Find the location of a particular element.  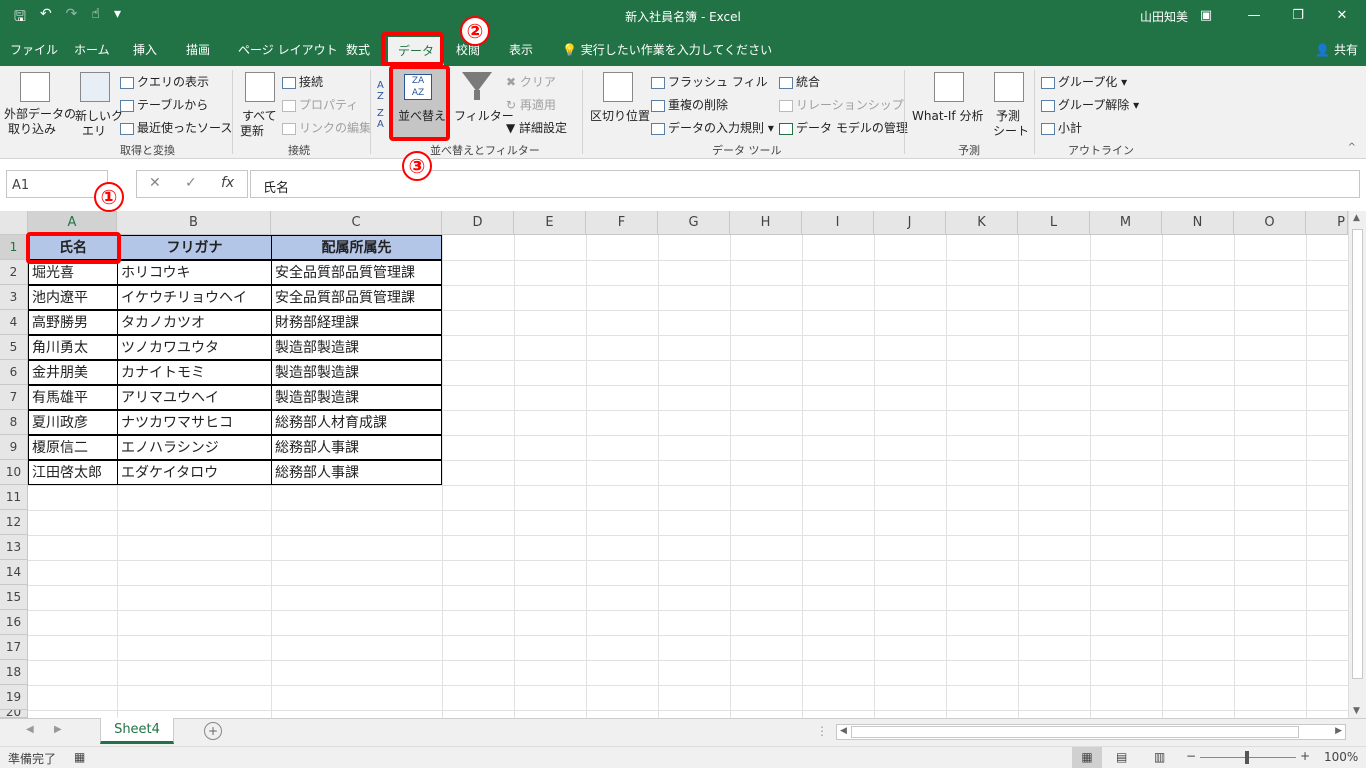

forecast-sheet-button-line2: シート is located at coordinates (1011, 130).